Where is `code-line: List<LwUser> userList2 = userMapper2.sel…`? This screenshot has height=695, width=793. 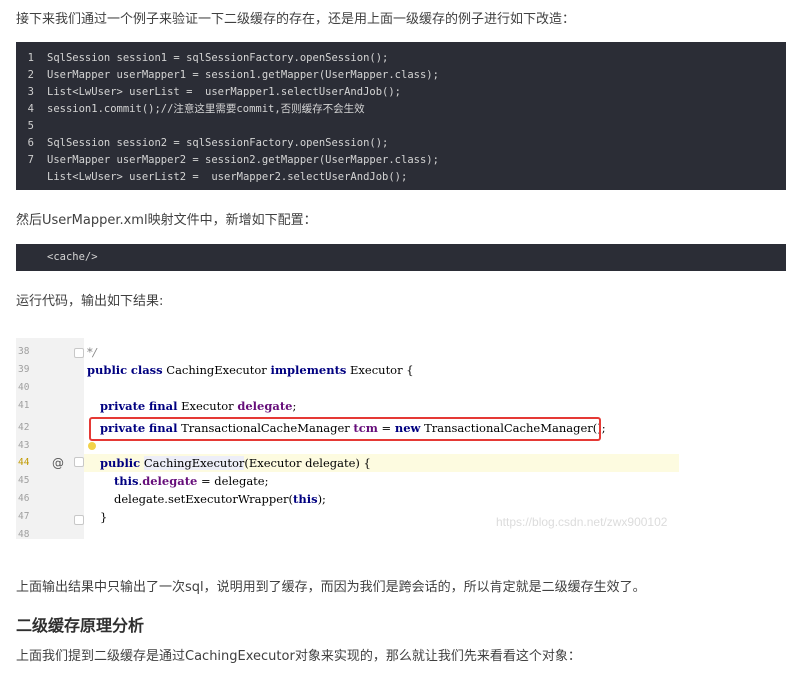
code-line: List<LwUser> userList2 = userMapper2.sel… is located at coordinates (401, 177).